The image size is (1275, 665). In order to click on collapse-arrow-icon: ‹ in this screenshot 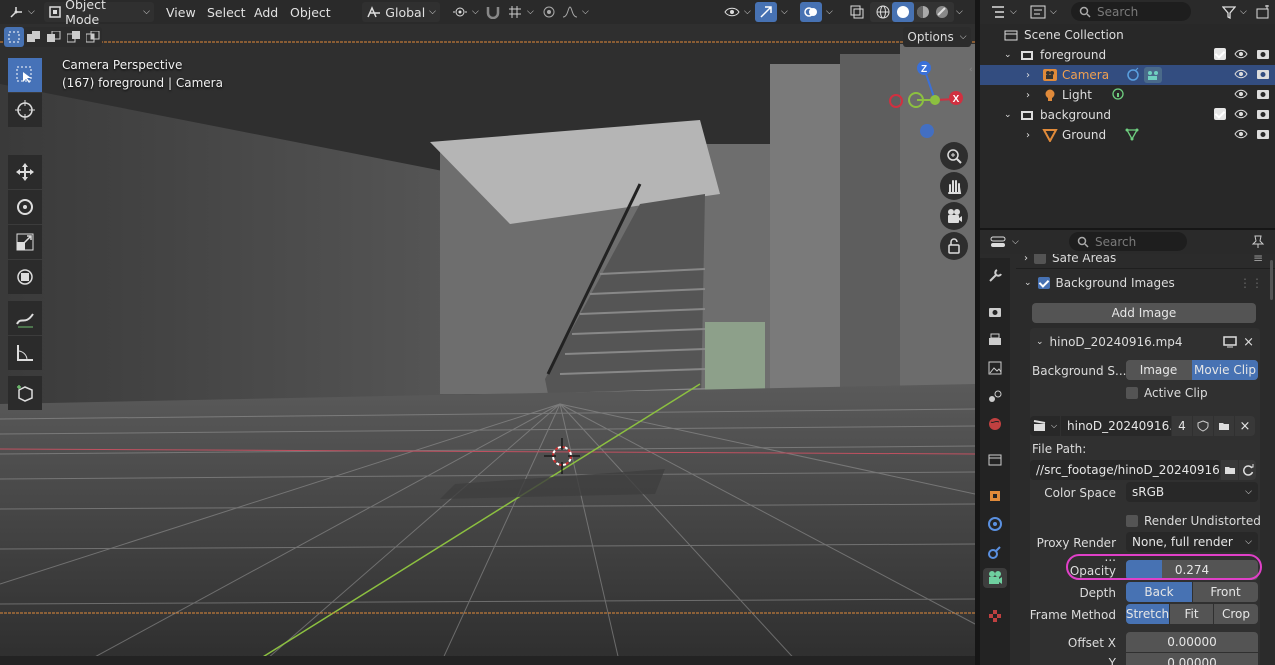, I will do `click(971, 70)`.